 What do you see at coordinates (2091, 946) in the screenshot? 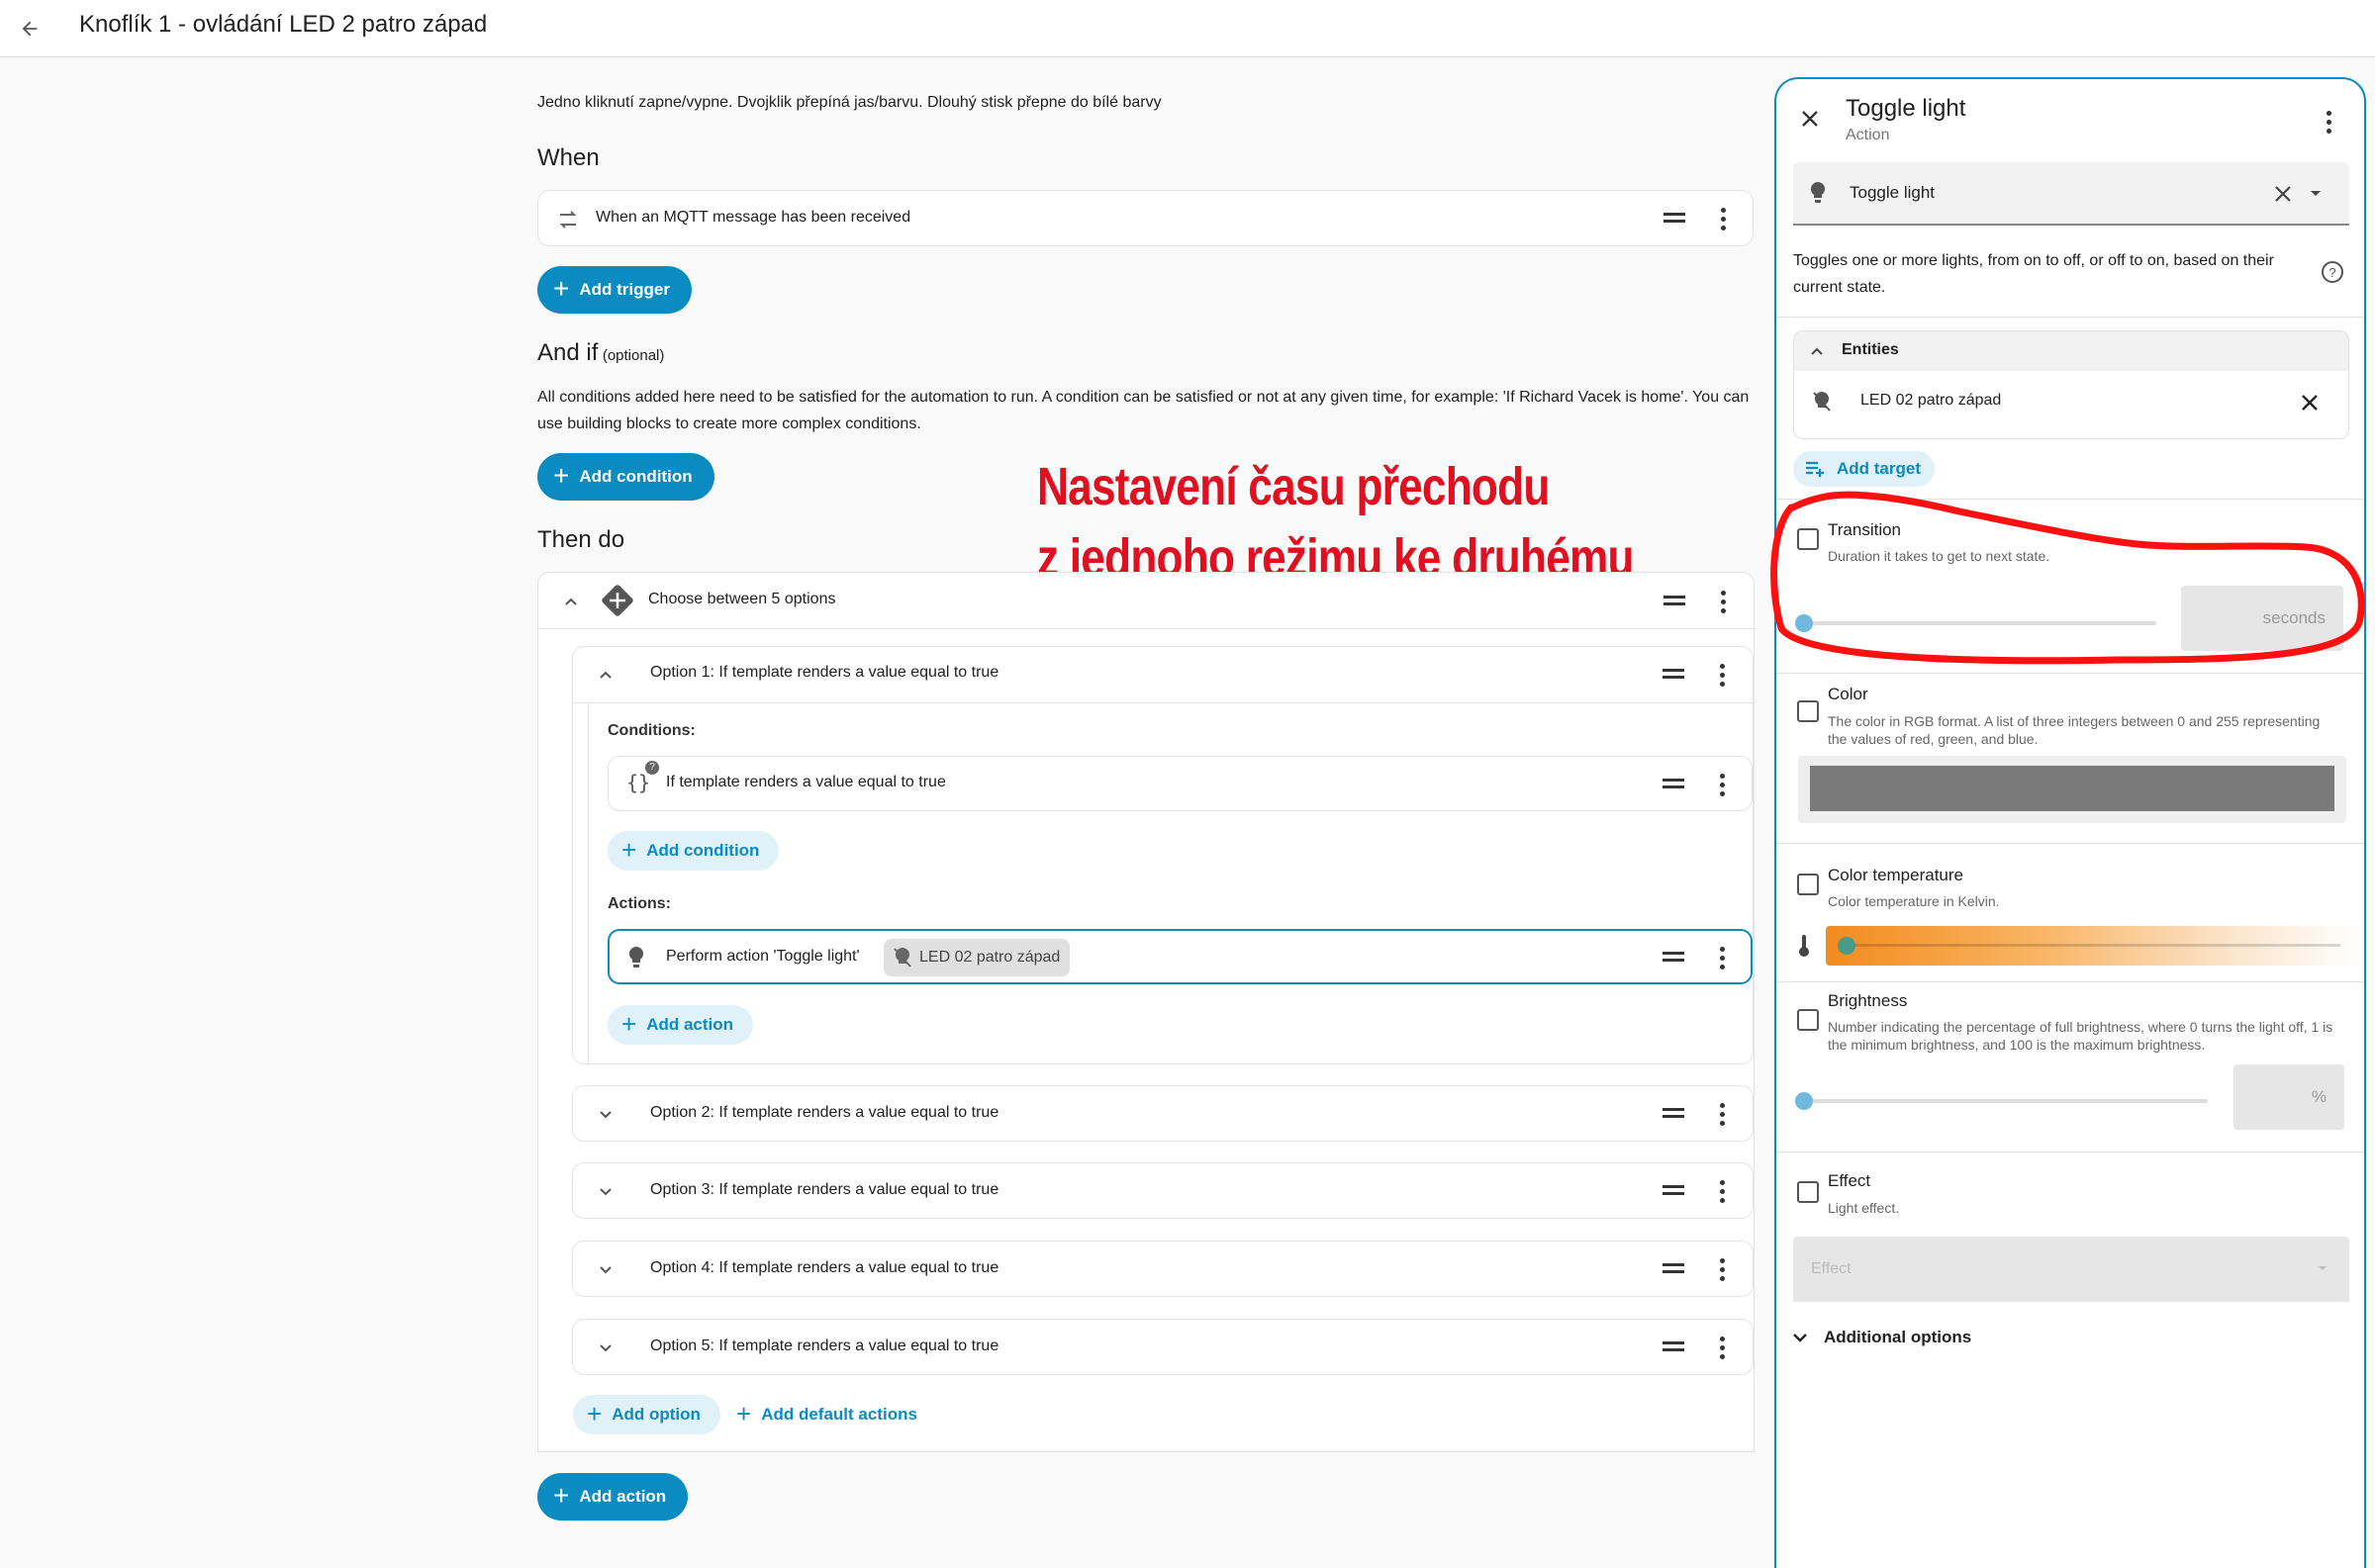
I see `color-temp-slider` at bounding box center [2091, 946].